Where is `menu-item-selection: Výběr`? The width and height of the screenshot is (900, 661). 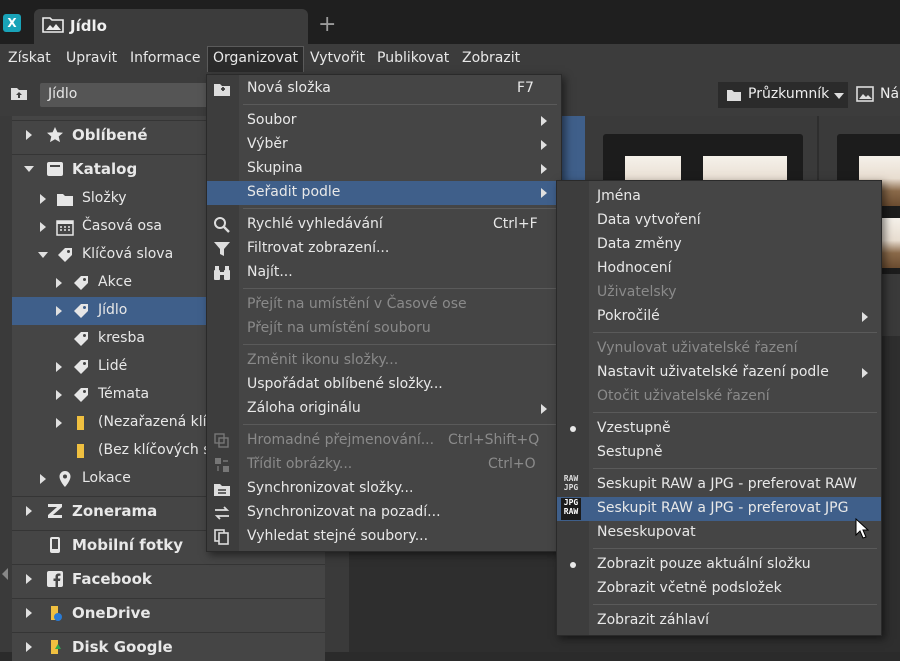 menu-item-selection: Výběr is located at coordinates (384, 145).